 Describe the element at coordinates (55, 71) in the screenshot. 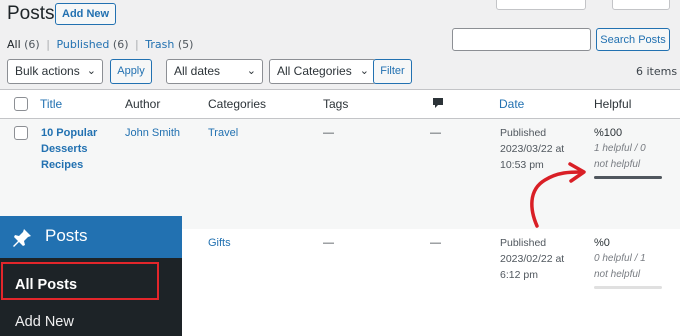

I see `bulk-actions-select: Bulk actions ⌄` at that location.